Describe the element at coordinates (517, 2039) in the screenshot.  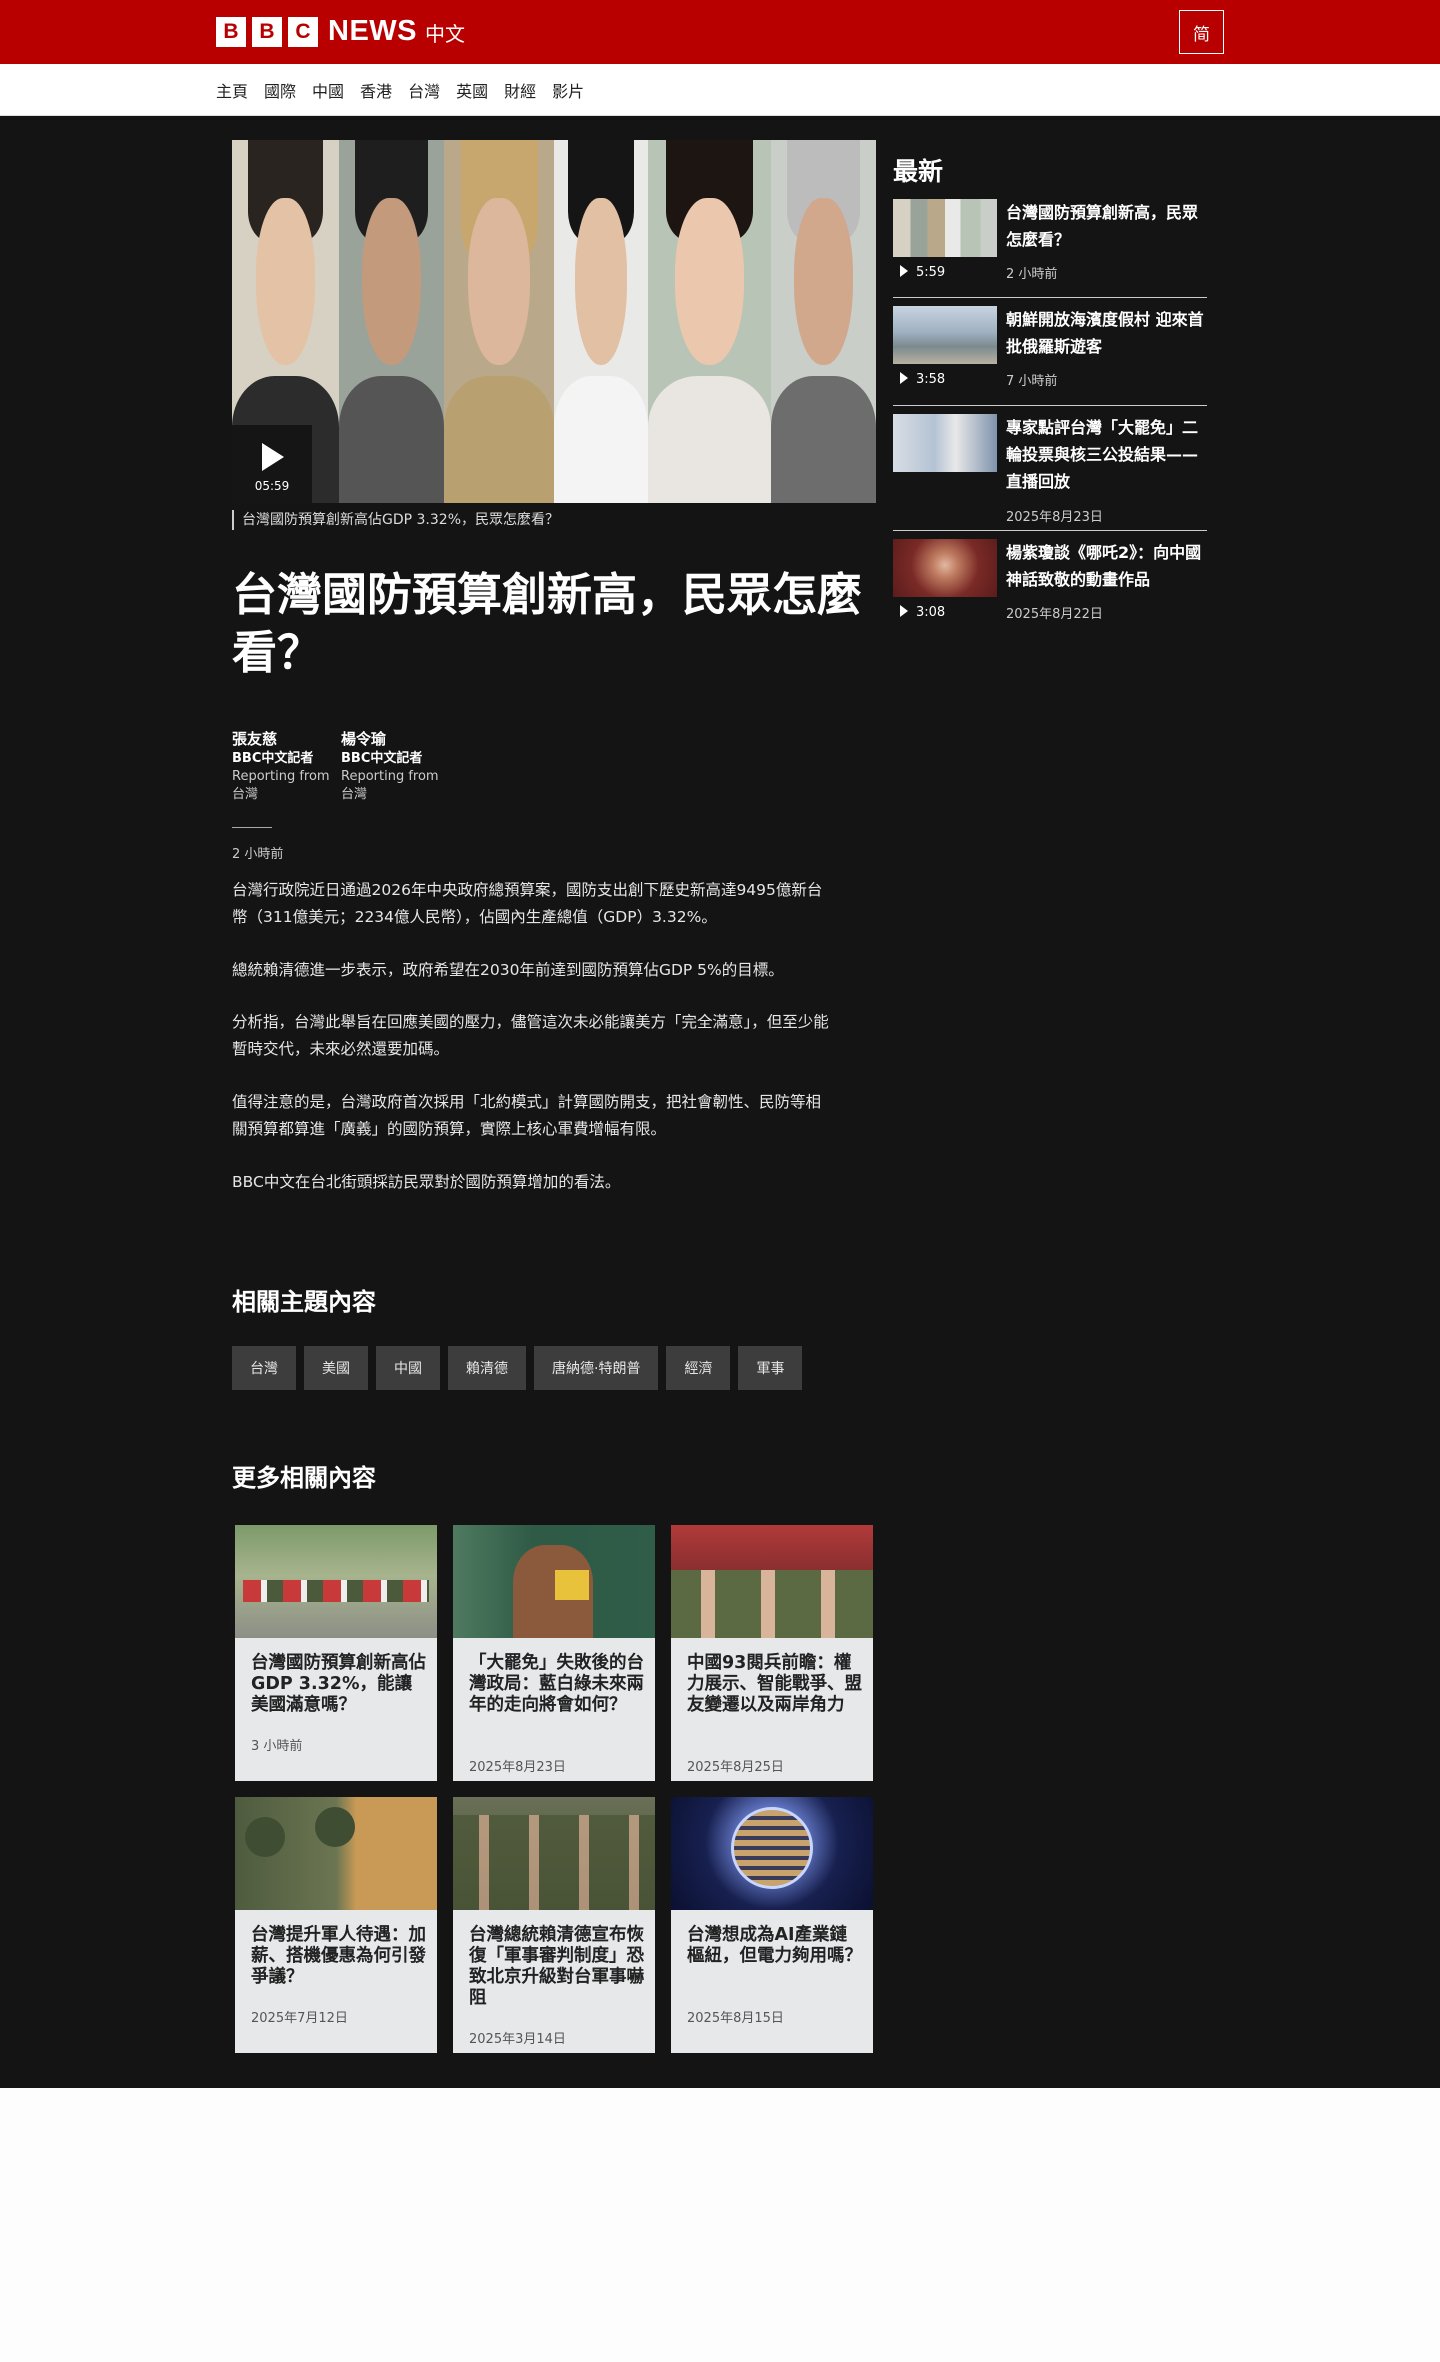
I see `card-date: 2025年3月14日` at that location.